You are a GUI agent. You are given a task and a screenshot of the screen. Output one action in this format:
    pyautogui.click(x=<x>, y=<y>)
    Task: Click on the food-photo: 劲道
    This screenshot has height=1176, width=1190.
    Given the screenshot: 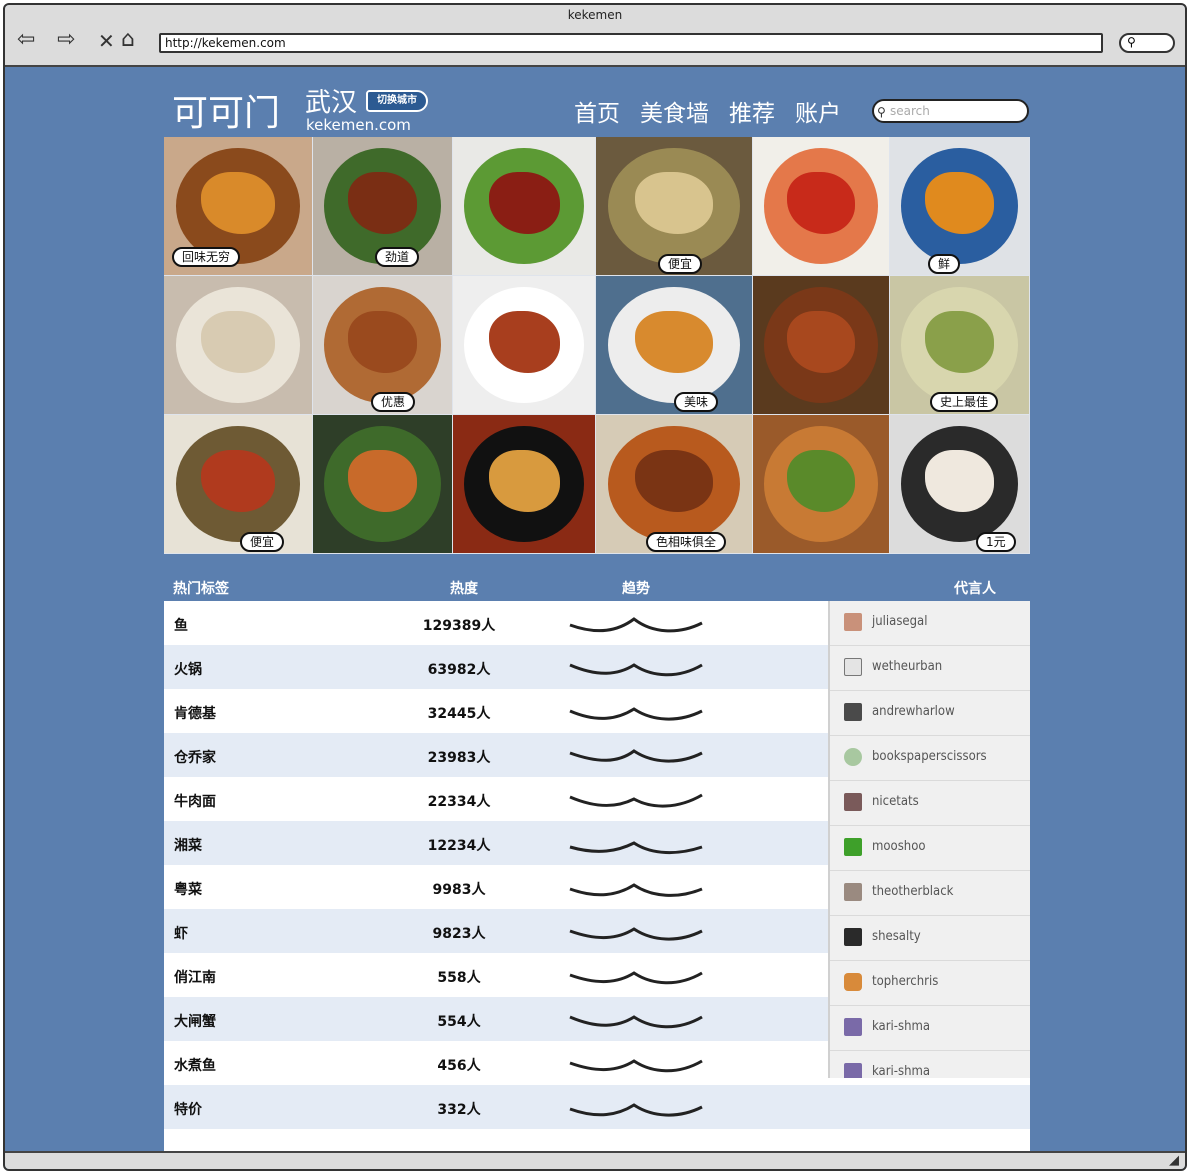 What is the action you would take?
    pyautogui.click(x=383, y=206)
    